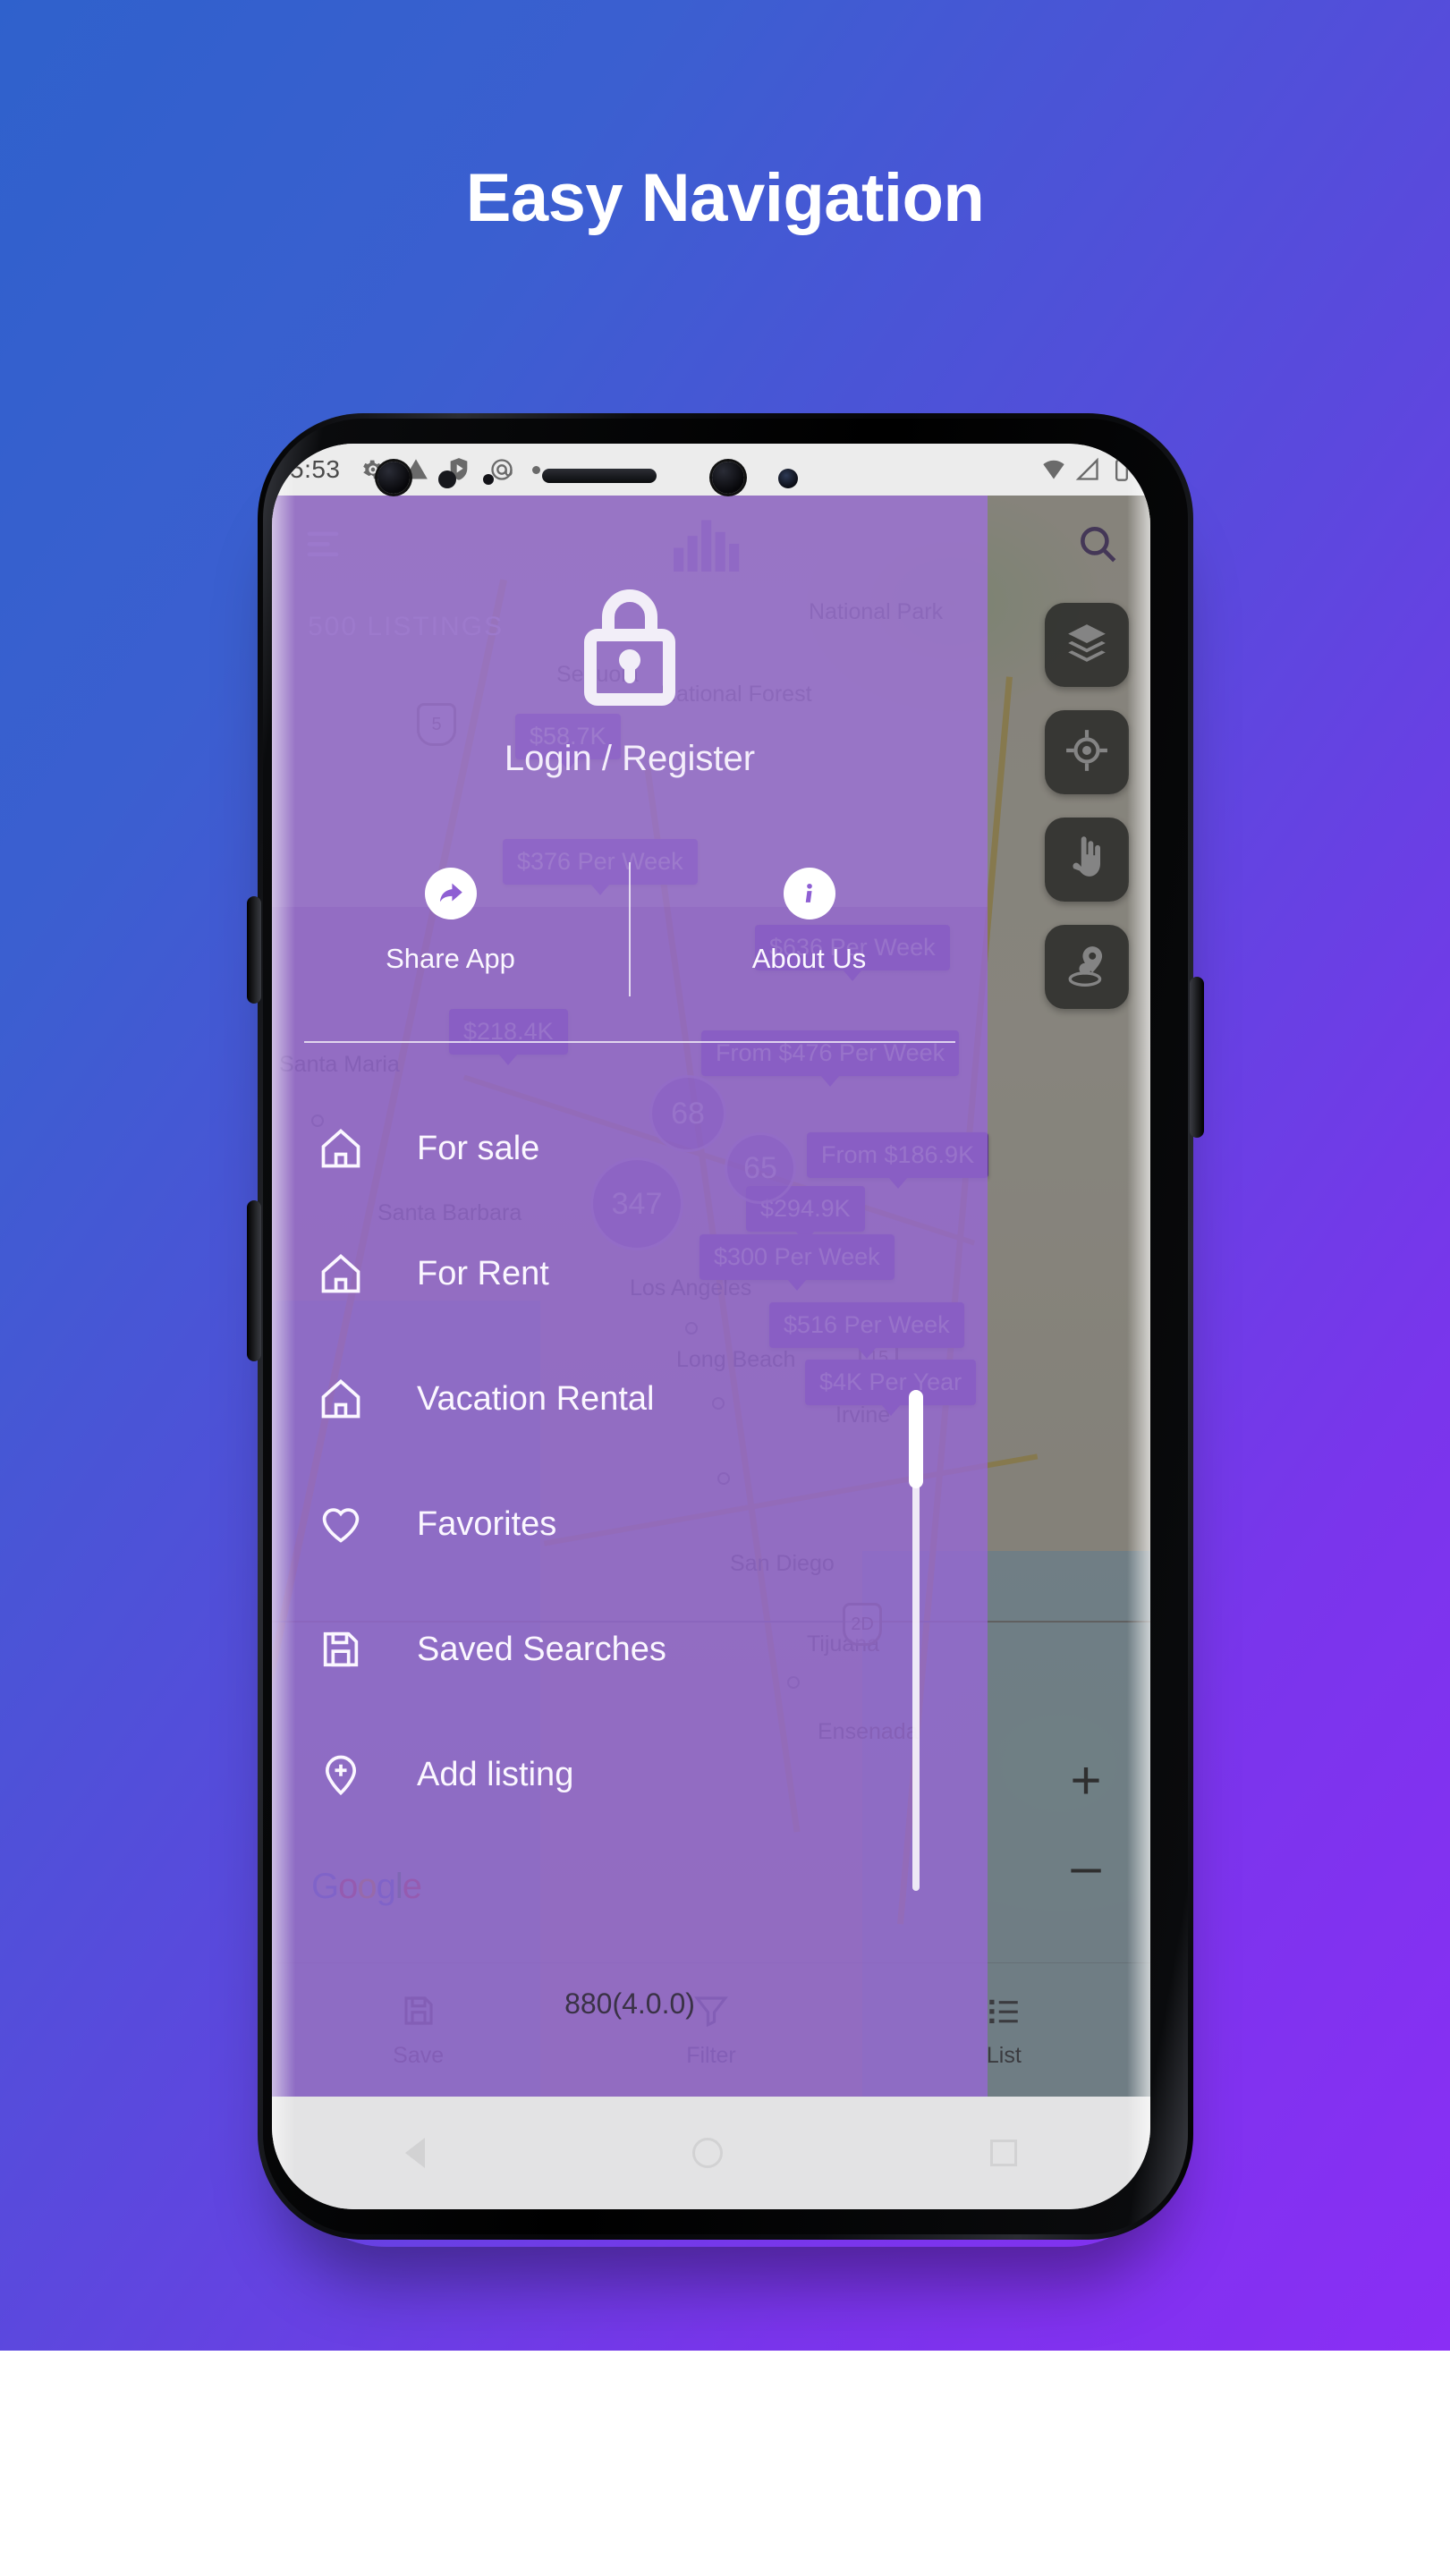 The image size is (1450, 2576). I want to click on status-right-icons, so click(1087, 469).